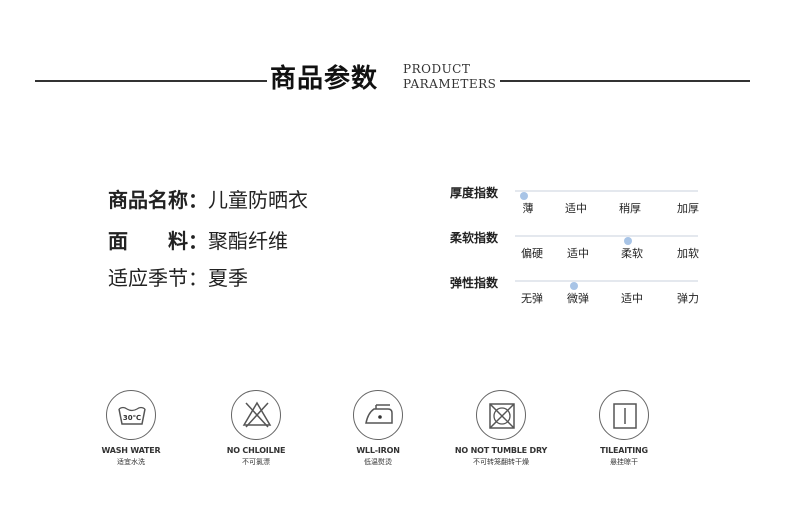  Describe the element at coordinates (474, 283) in the screenshot. I see `scale-label: 弹性指数` at that location.